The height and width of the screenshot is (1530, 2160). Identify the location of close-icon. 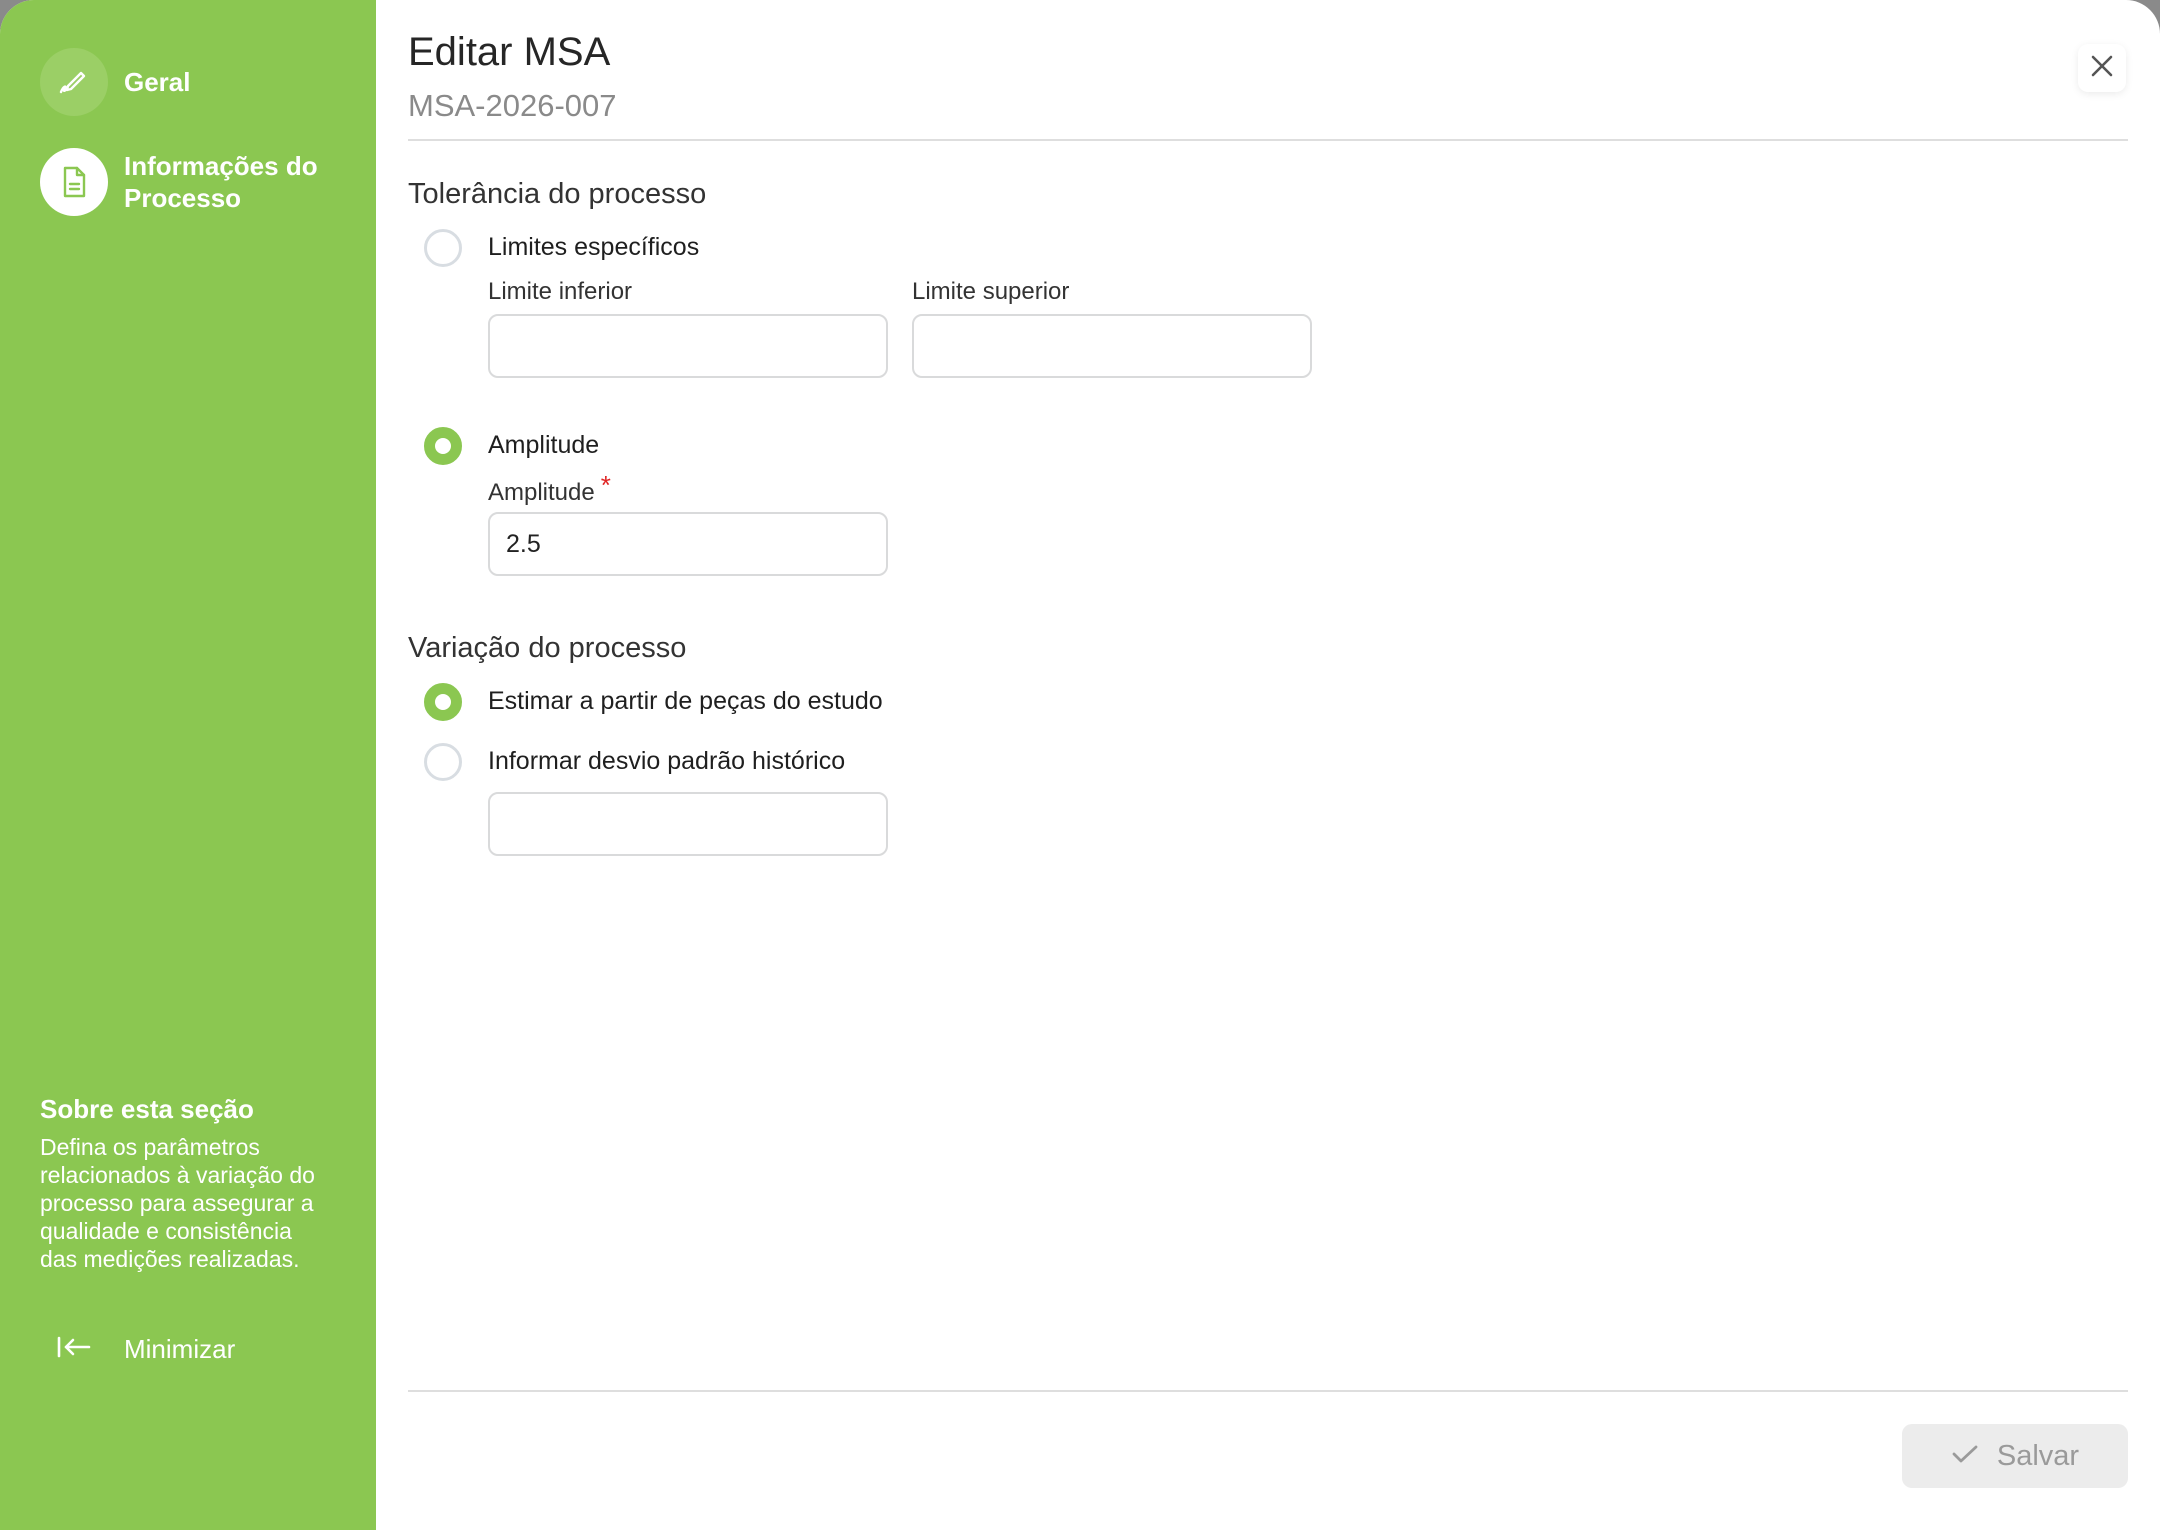
(2102, 68).